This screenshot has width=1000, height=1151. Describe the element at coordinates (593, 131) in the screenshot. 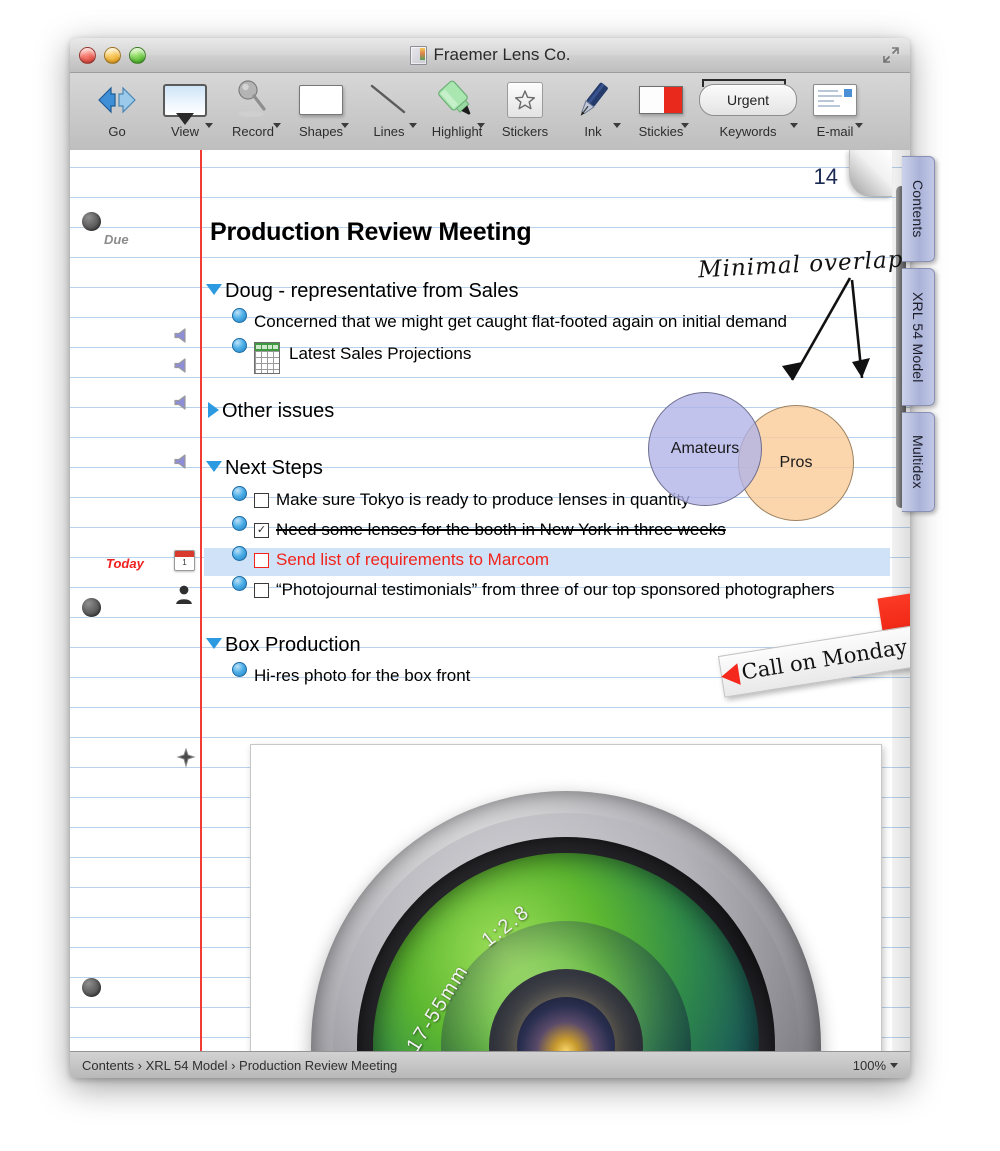

I see `toolbar-label-ink: Ink` at that location.